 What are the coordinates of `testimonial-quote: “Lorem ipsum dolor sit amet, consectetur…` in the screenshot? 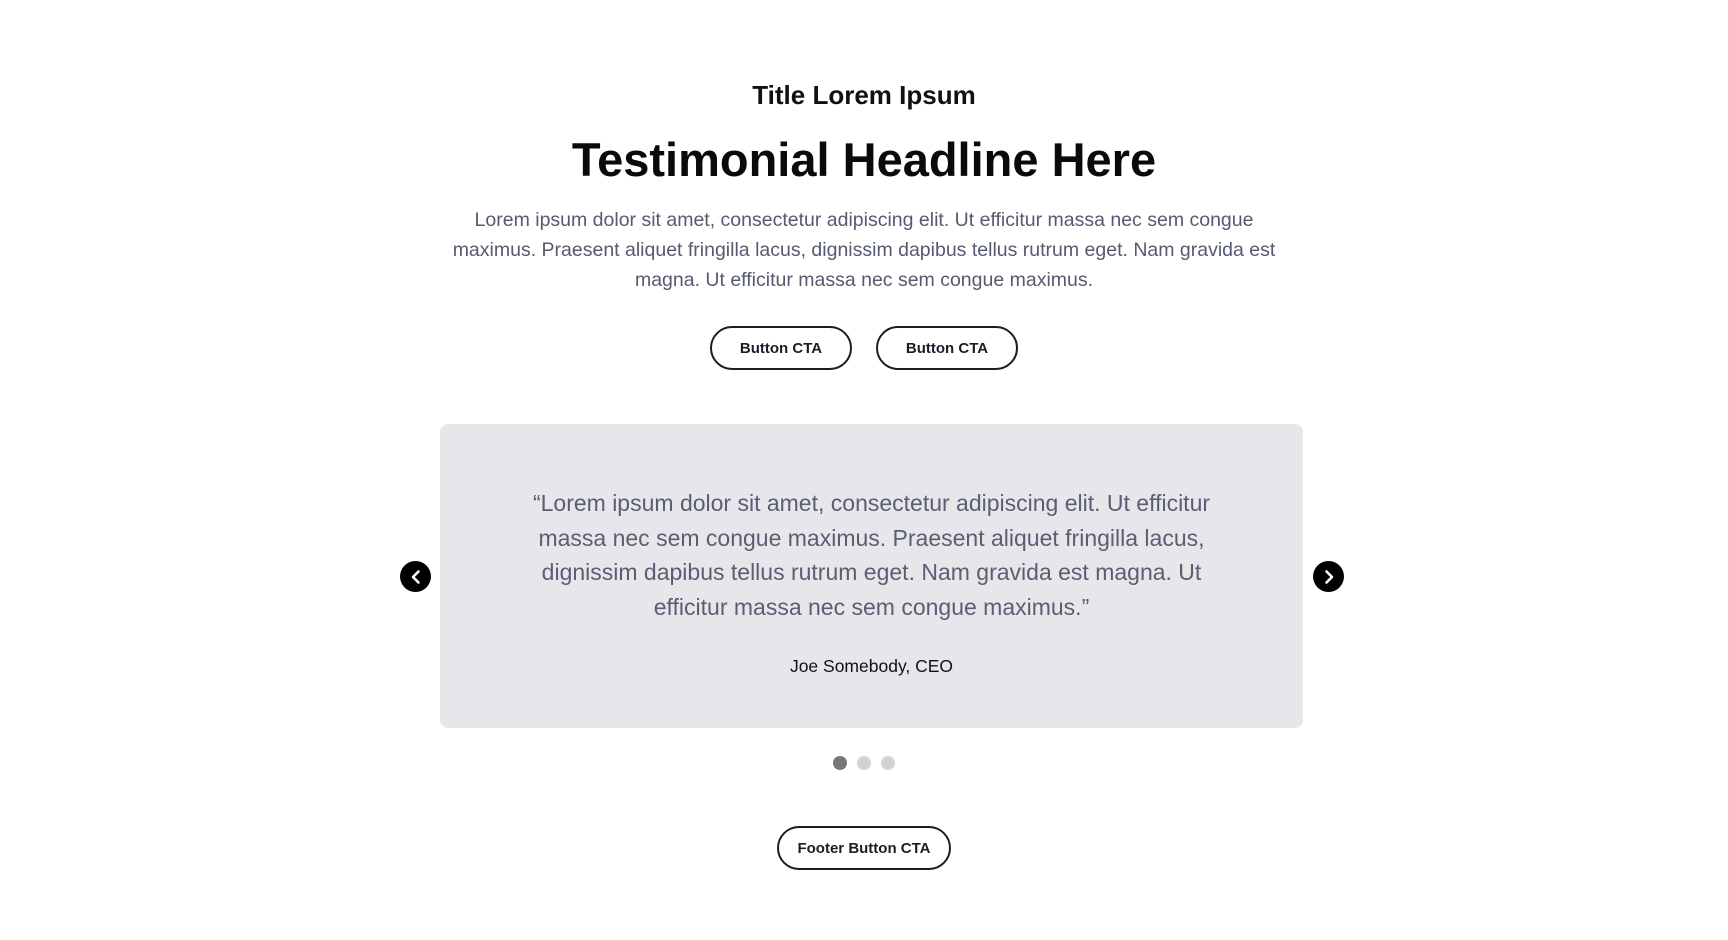 It's located at (871, 555).